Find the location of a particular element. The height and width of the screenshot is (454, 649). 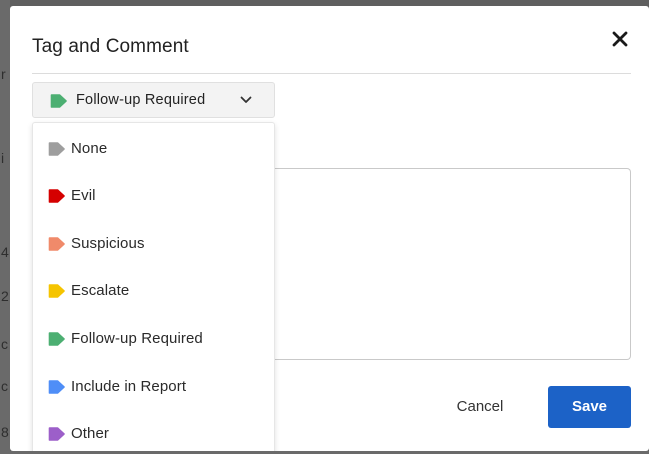

title-divider is located at coordinates (331, 73).